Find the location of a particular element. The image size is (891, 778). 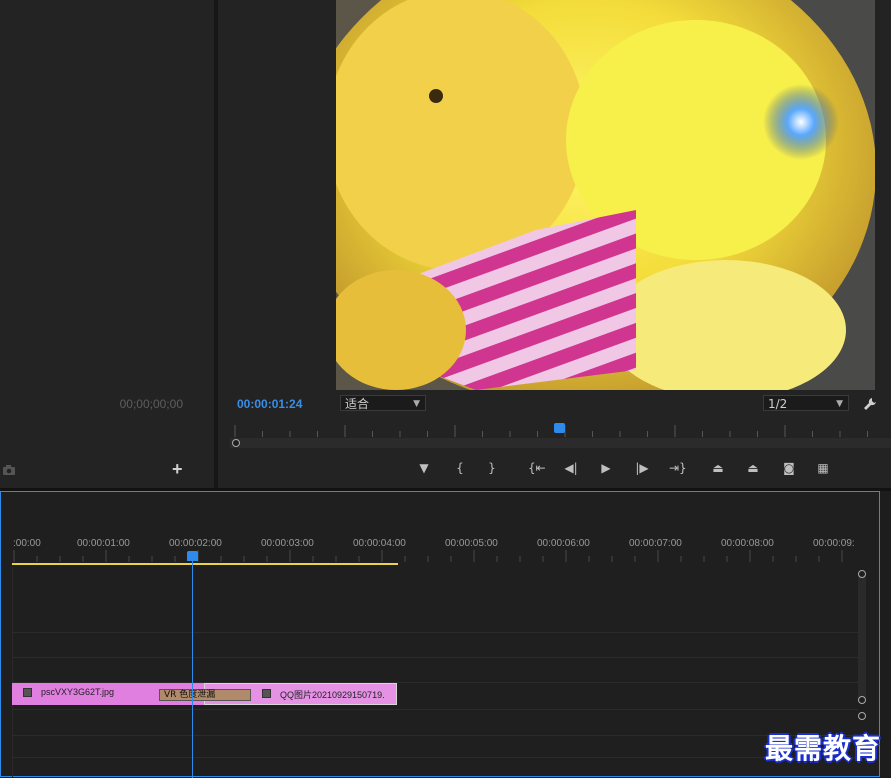

resolution-select-value: 1/2 is located at coordinates (778, 404).